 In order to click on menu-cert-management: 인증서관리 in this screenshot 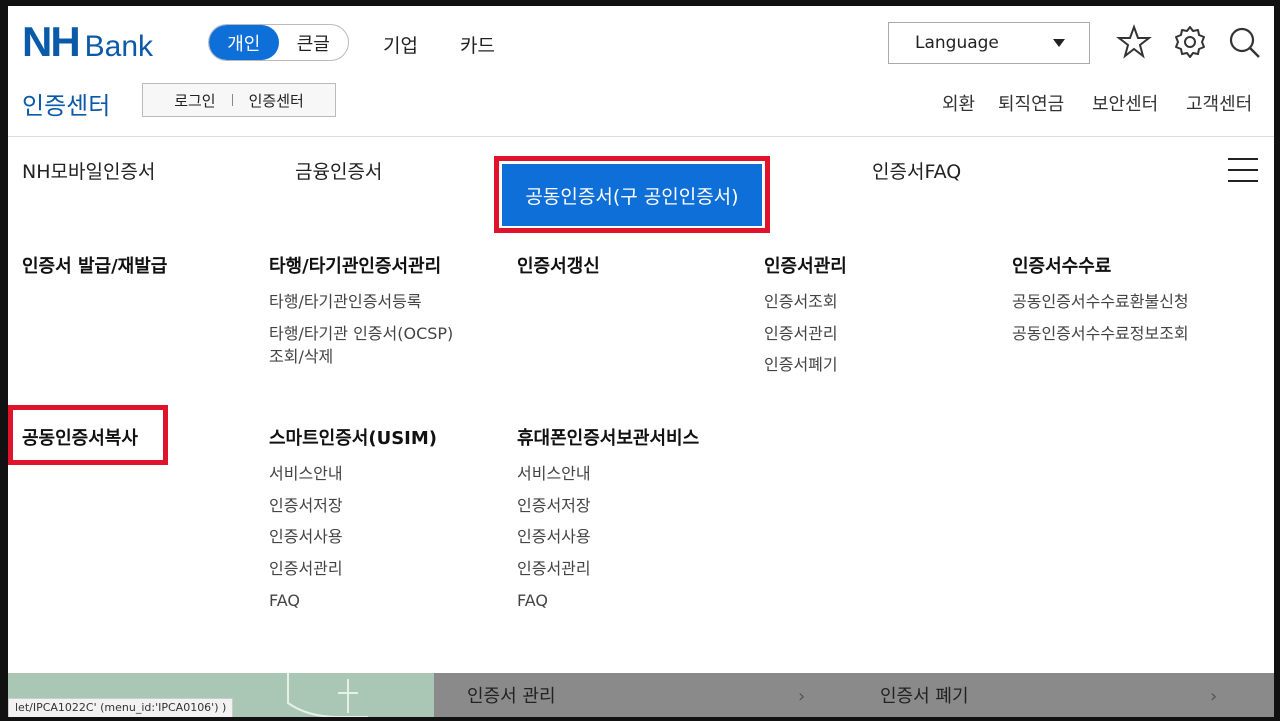, I will do `click(805, 265)`.